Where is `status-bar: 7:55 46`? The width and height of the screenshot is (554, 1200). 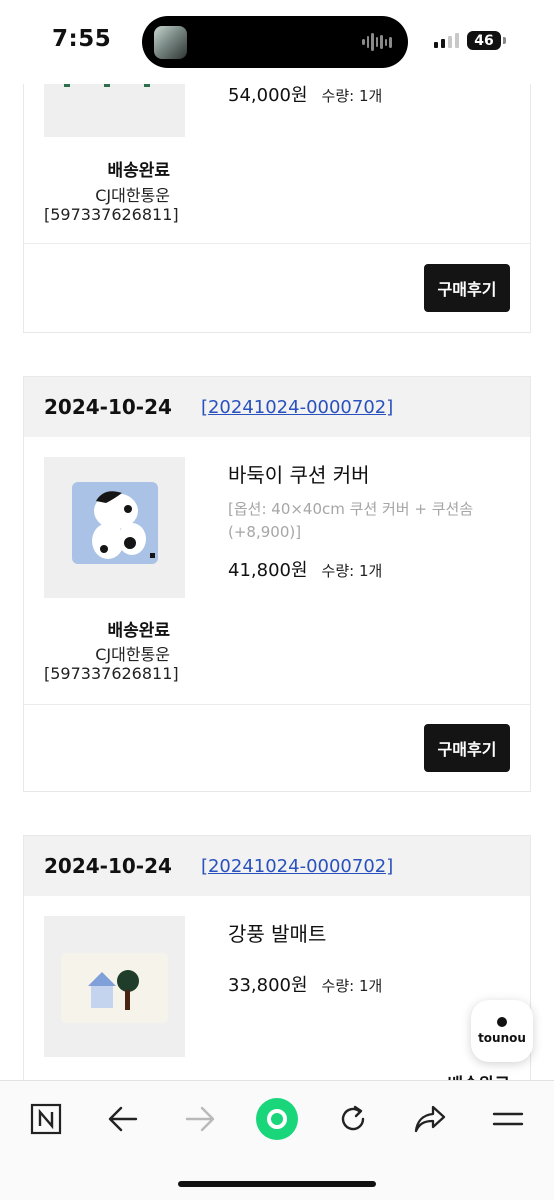 status-bar: 7:55 46 is located at coordinates (277, 42).